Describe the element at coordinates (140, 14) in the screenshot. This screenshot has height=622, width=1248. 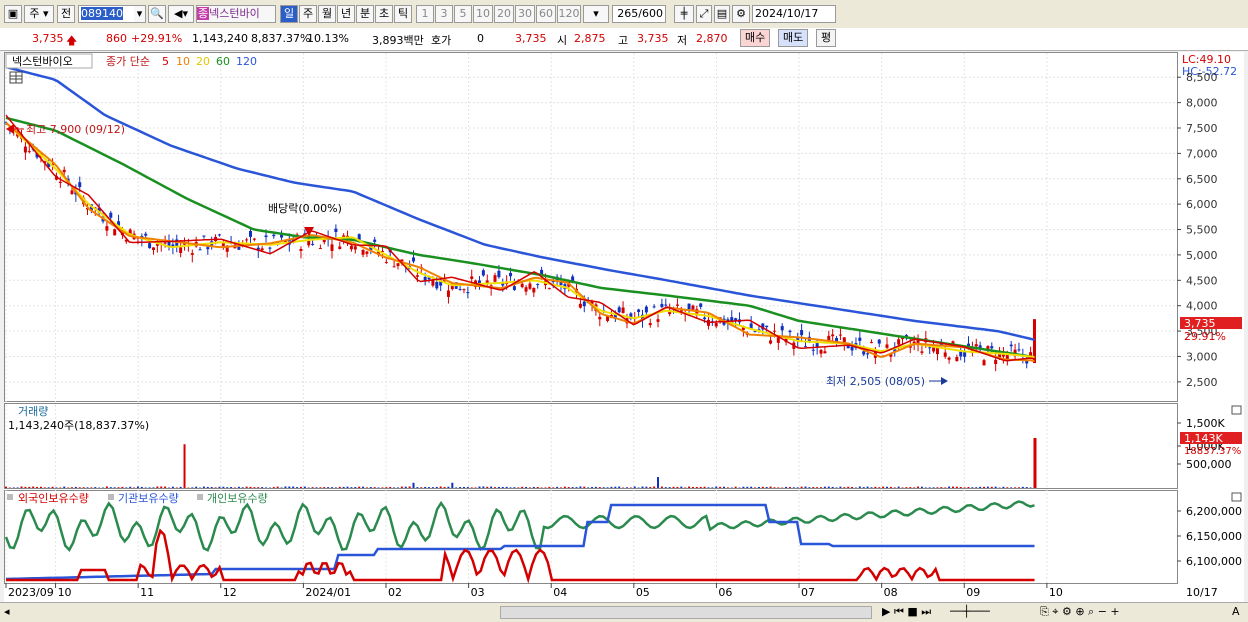
I see `code-dropdown-icon: ▾` at that location.